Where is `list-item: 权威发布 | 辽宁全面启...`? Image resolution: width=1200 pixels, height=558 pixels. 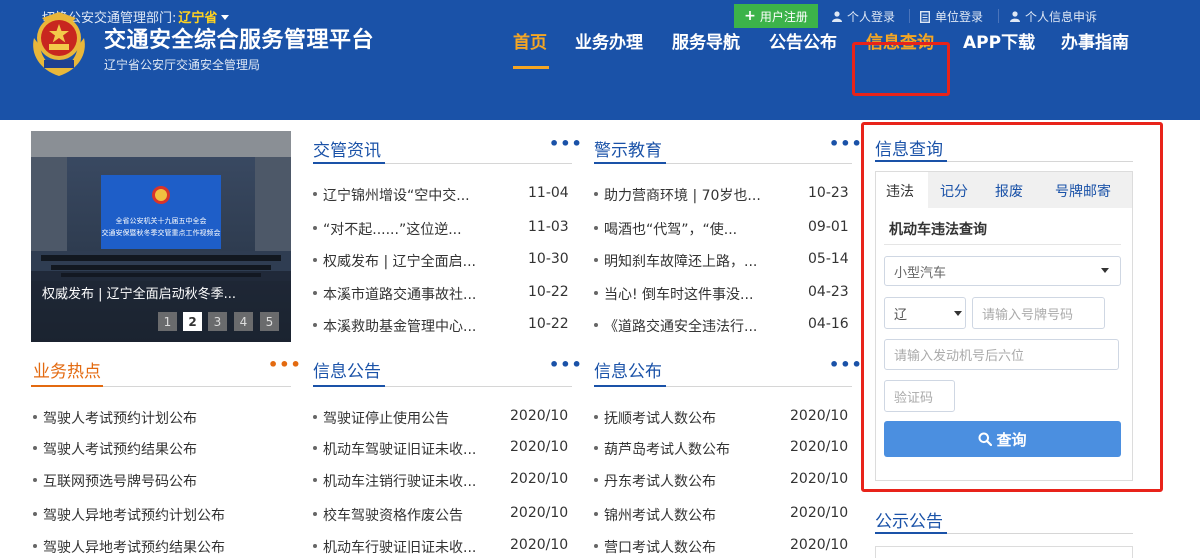
list-item: 权威发布 | 辽宁全面启... is located at coordinates (394, 261).